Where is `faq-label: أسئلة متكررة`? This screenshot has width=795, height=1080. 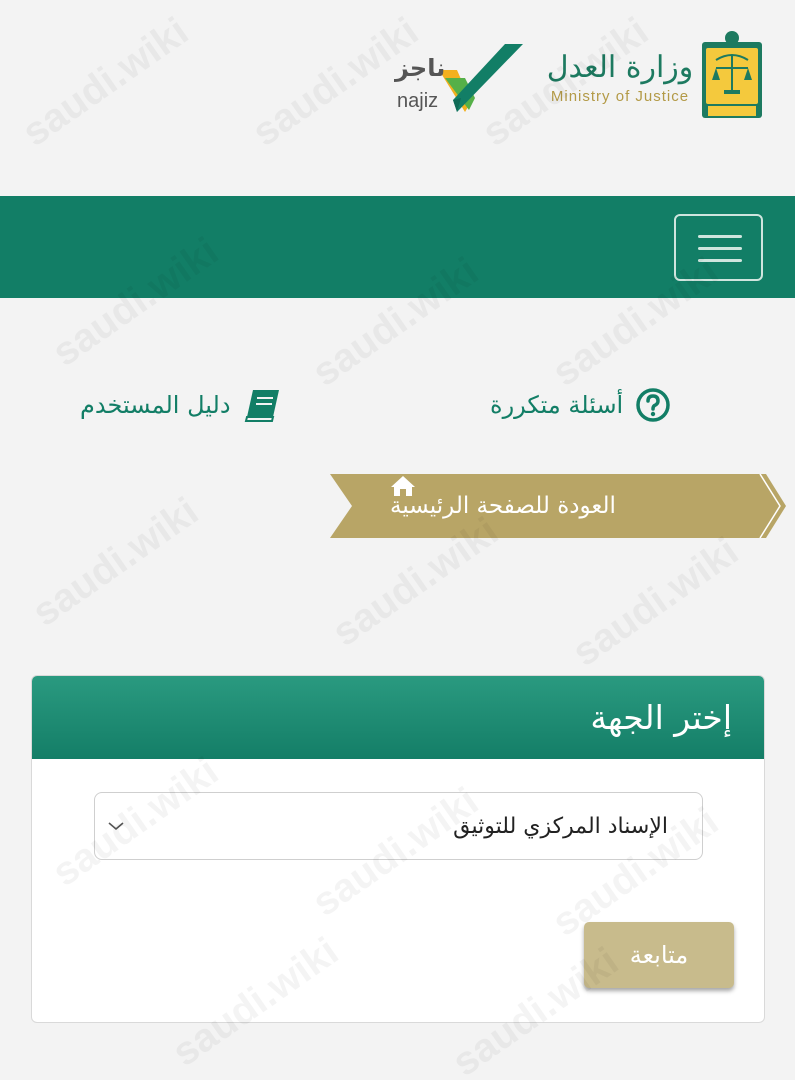
faq-label: أسئلة متكررة is located at coordinates (557, 405).